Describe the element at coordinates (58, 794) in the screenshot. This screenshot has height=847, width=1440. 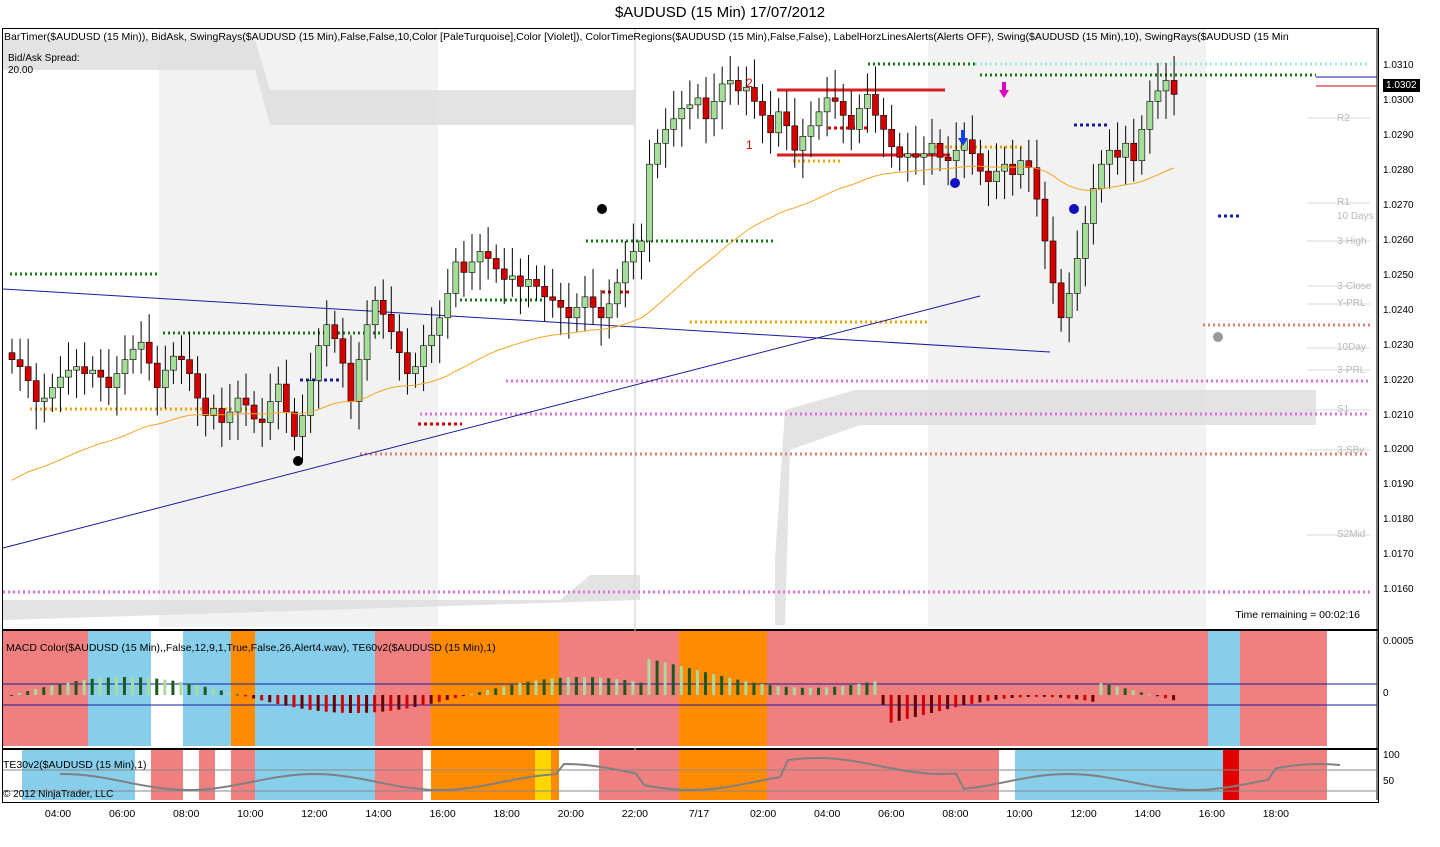
I see `copyright: © 2012 NinjaTrader, LLC` at that location.